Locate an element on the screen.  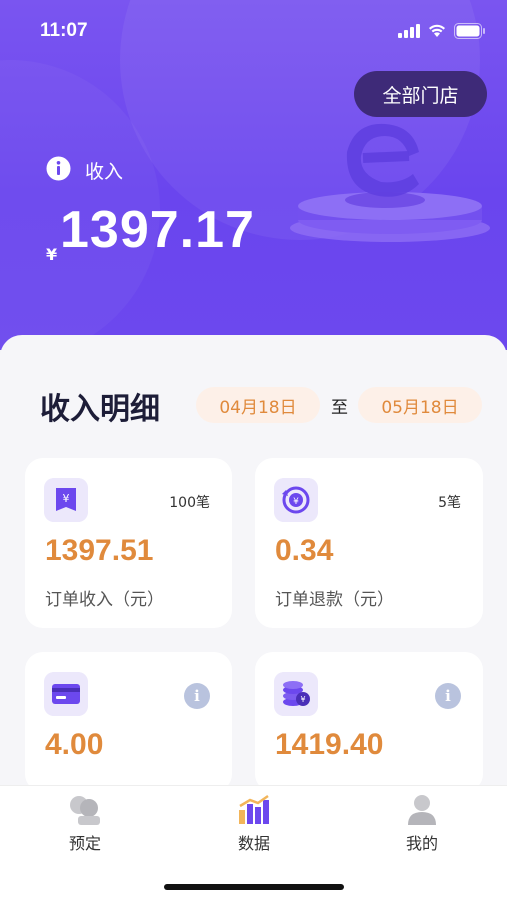
tab-data: 数据 is located at coordinates (254, 821).